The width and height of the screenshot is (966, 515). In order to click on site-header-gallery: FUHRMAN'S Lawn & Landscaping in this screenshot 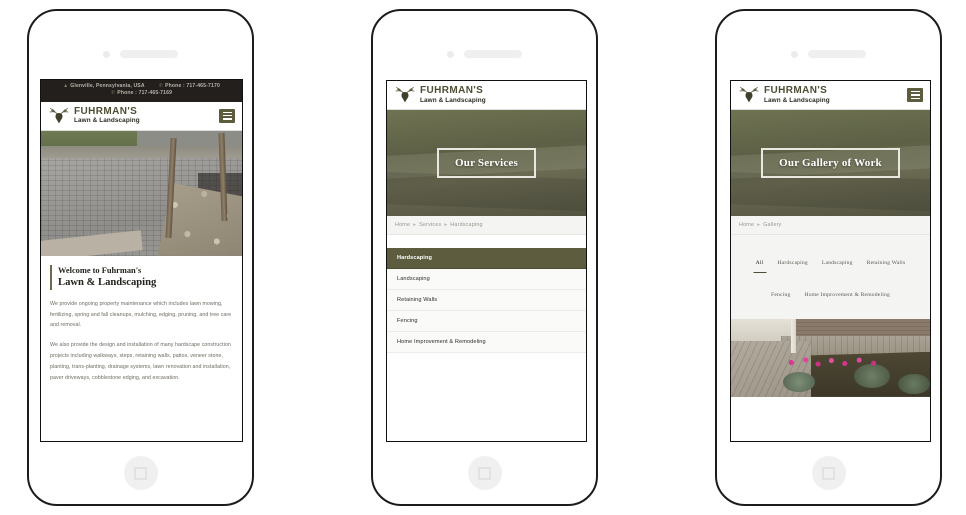, I will do `click(830, 95)`.